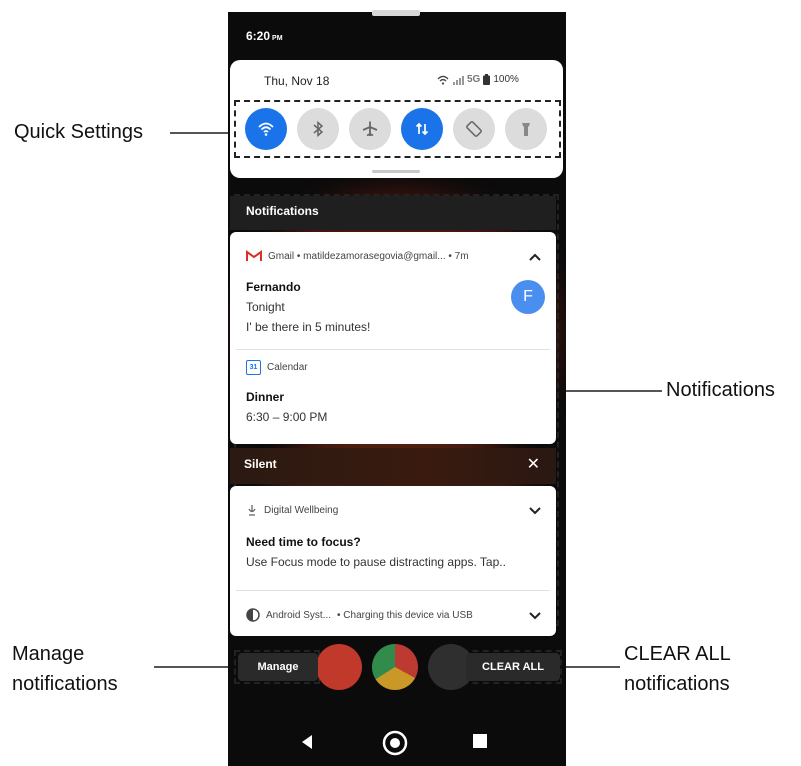 The height and width of the screenshot is (766, 801). What do you see at coordinates (720, 390) in the screenshot?
I see `callout-notifications: Notifications` at bounding box center [720, 390].